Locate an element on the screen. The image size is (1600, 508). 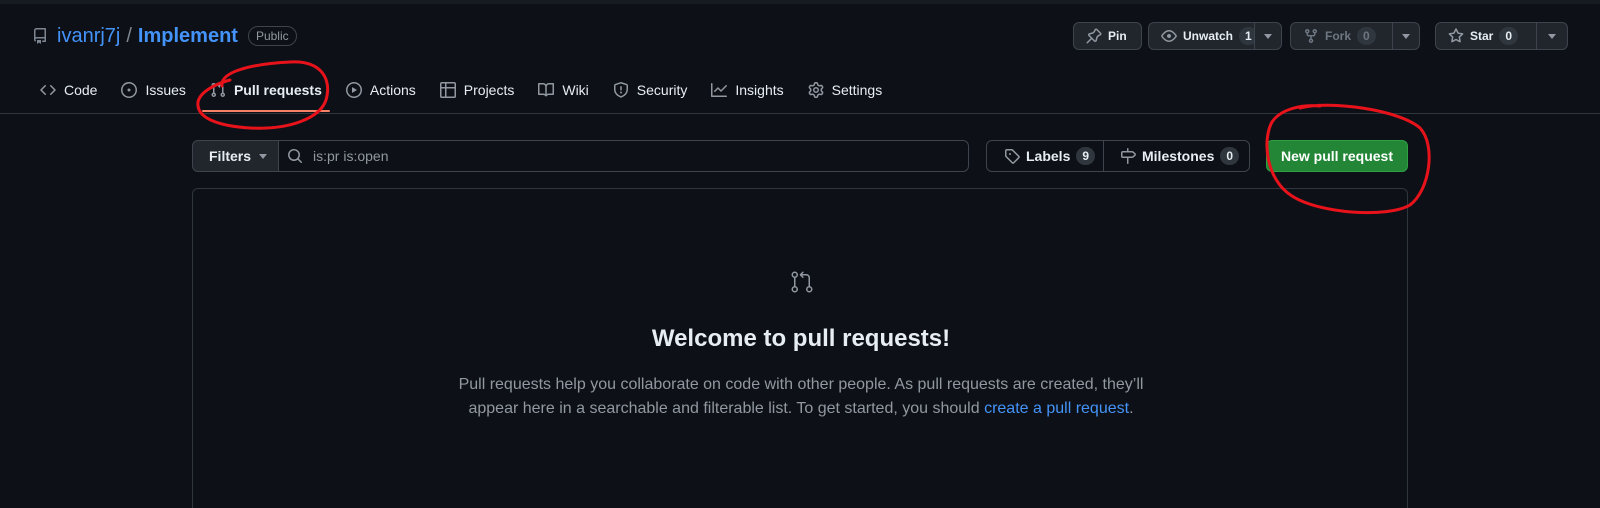
tab-label: Pull requests is located at coordinates (277, 90).